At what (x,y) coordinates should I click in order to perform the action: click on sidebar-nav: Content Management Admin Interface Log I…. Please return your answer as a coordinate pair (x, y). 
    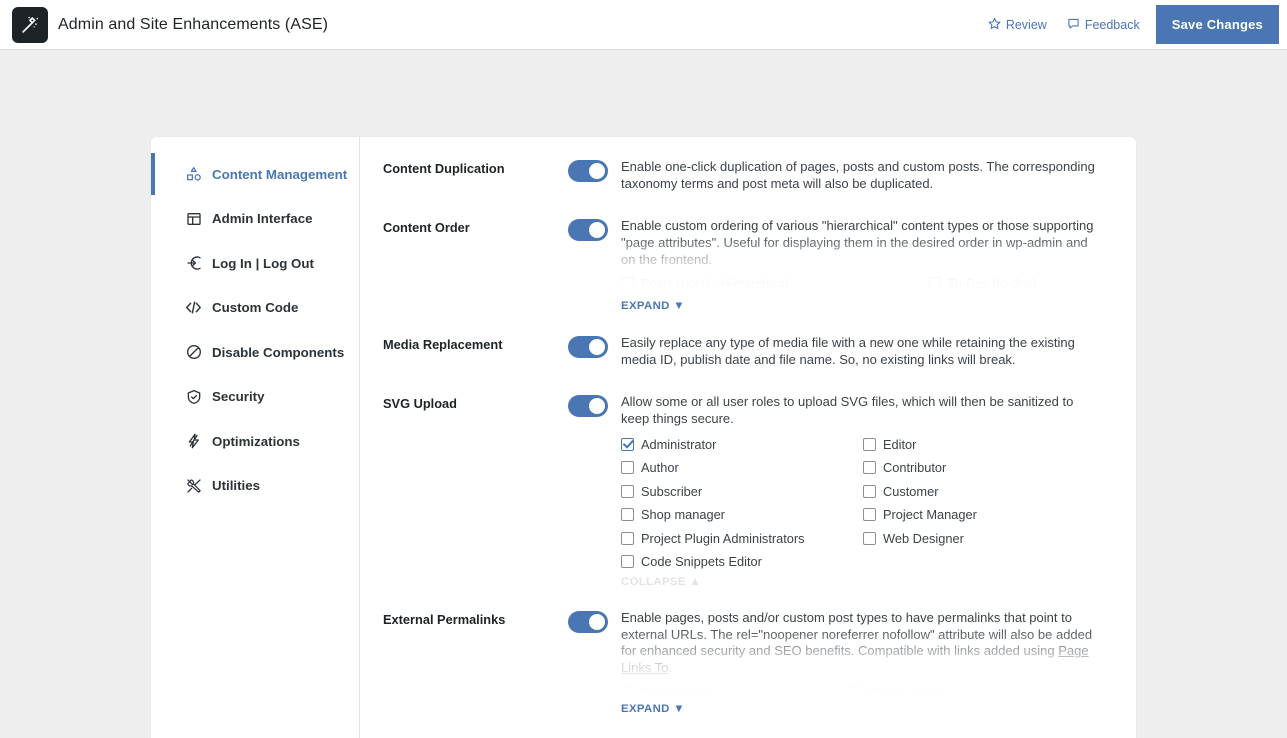
    Looking at the image, I should click on (255, 437).